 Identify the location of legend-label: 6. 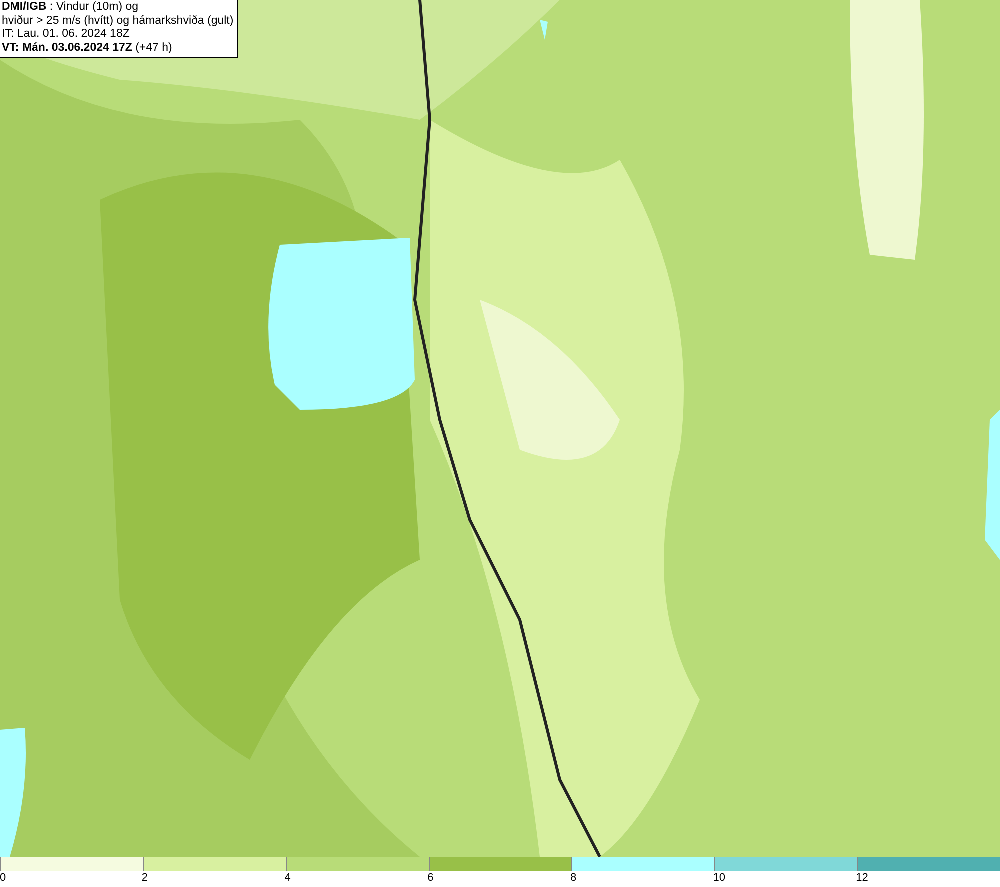
(431, 878).